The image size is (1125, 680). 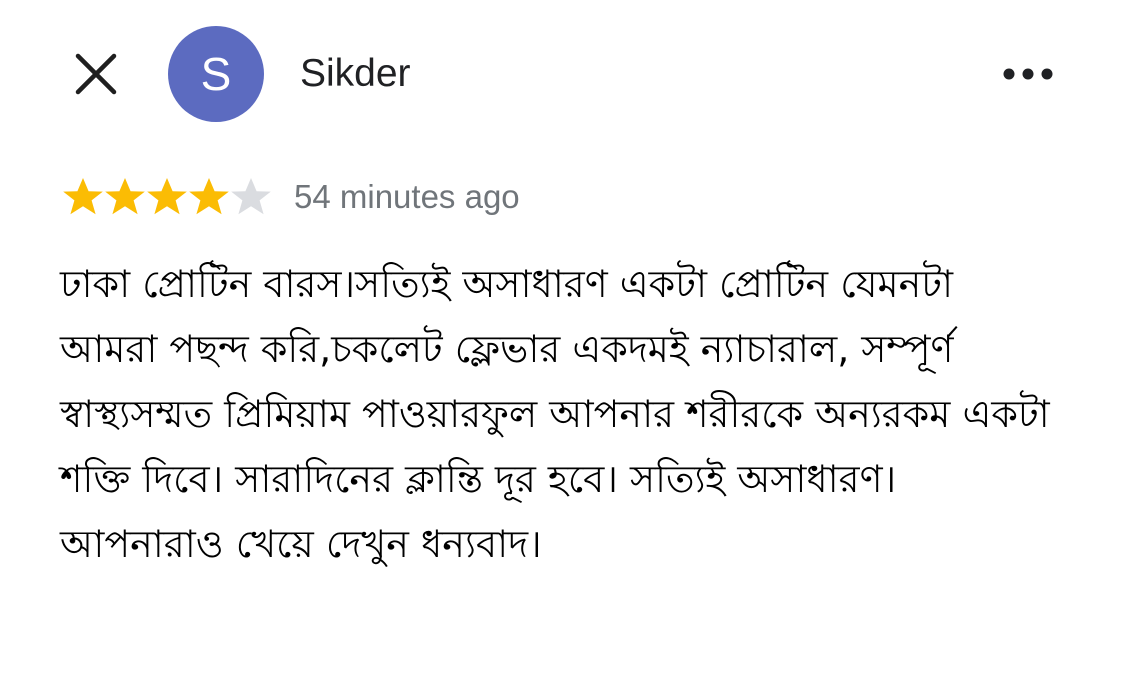 I want to click on star-rating, so click(x=167, y=197).